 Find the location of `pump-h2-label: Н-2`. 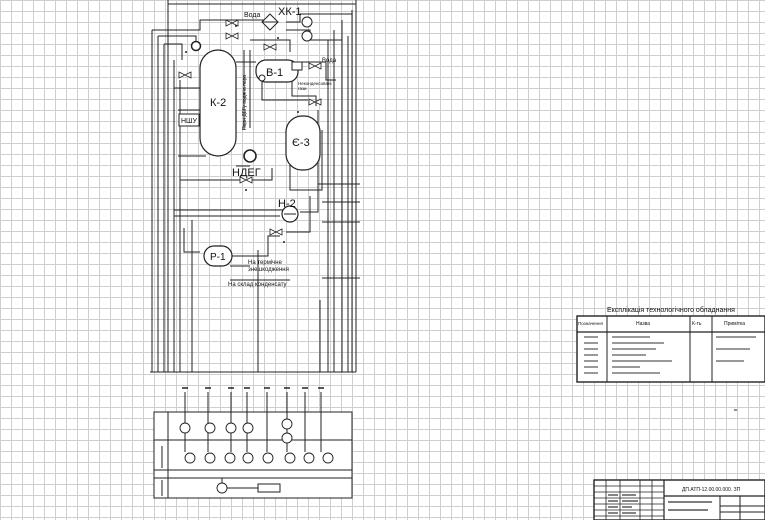

pump-h2-label: Н-2 is located at coordinates (287, 204).